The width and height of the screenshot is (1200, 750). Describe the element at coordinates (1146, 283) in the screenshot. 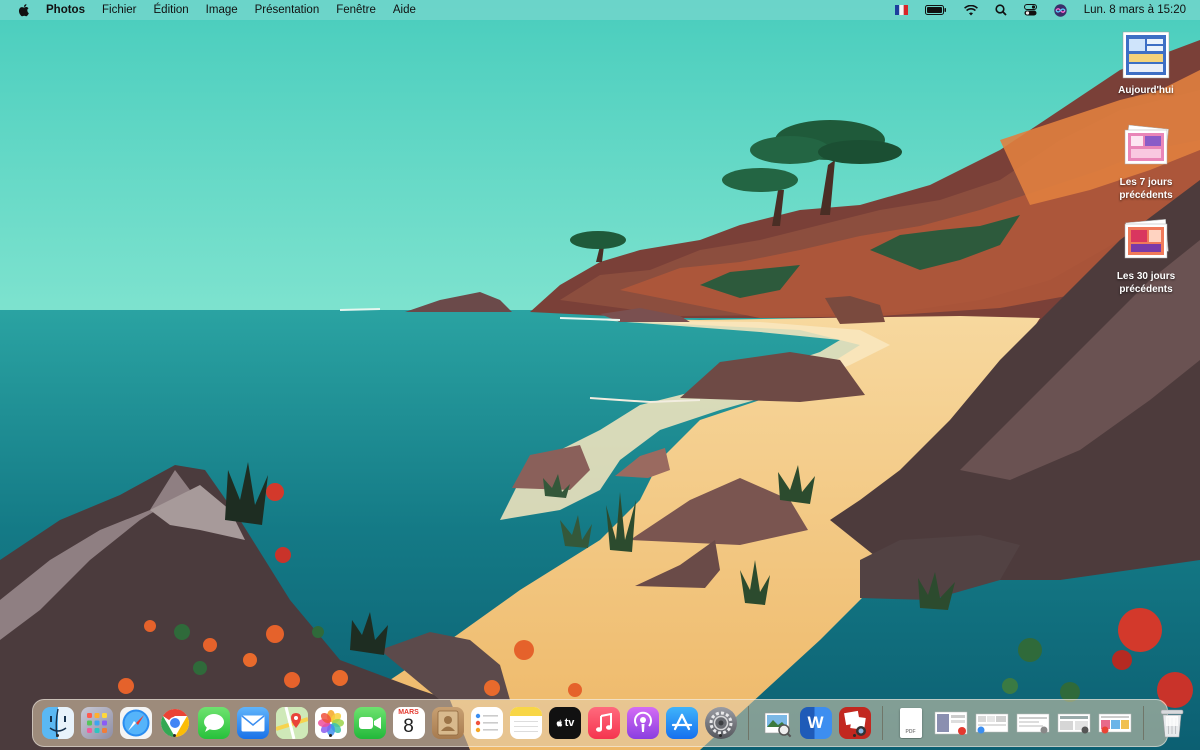

I see `stack-label-previous-30-days: Les 30 jours précédents` at that location.